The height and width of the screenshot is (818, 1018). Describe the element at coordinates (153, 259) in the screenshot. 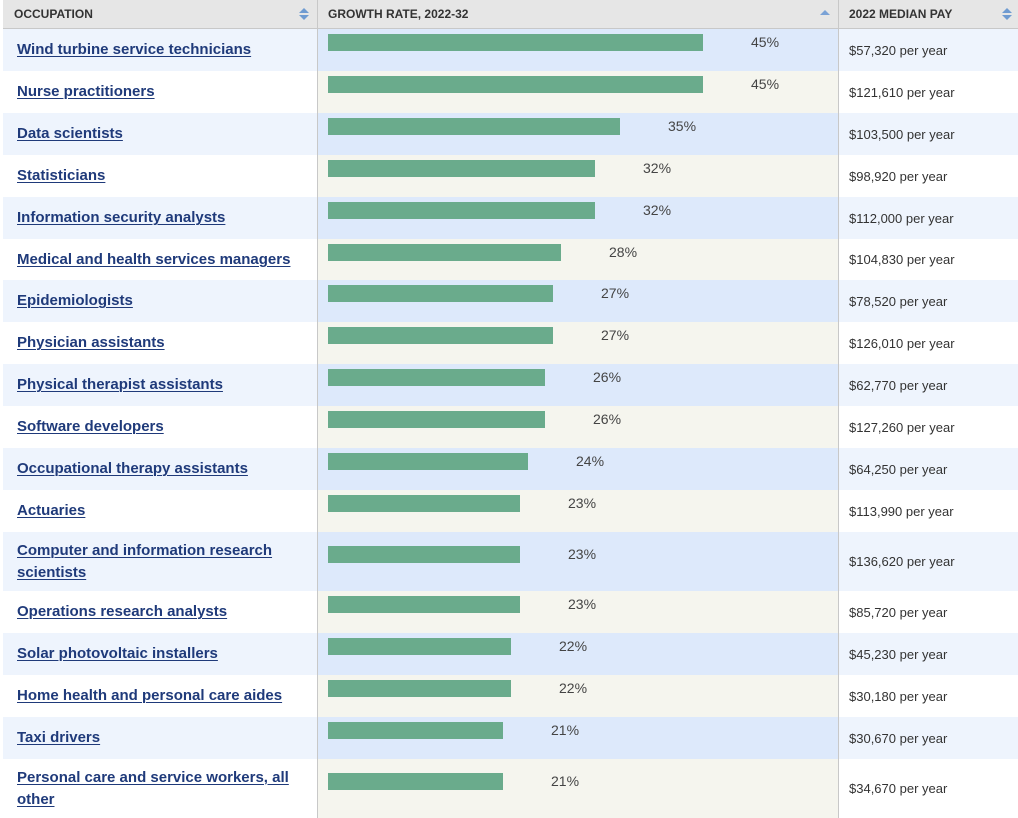

I see `occupation-link: Medical and health services managers` at that location.